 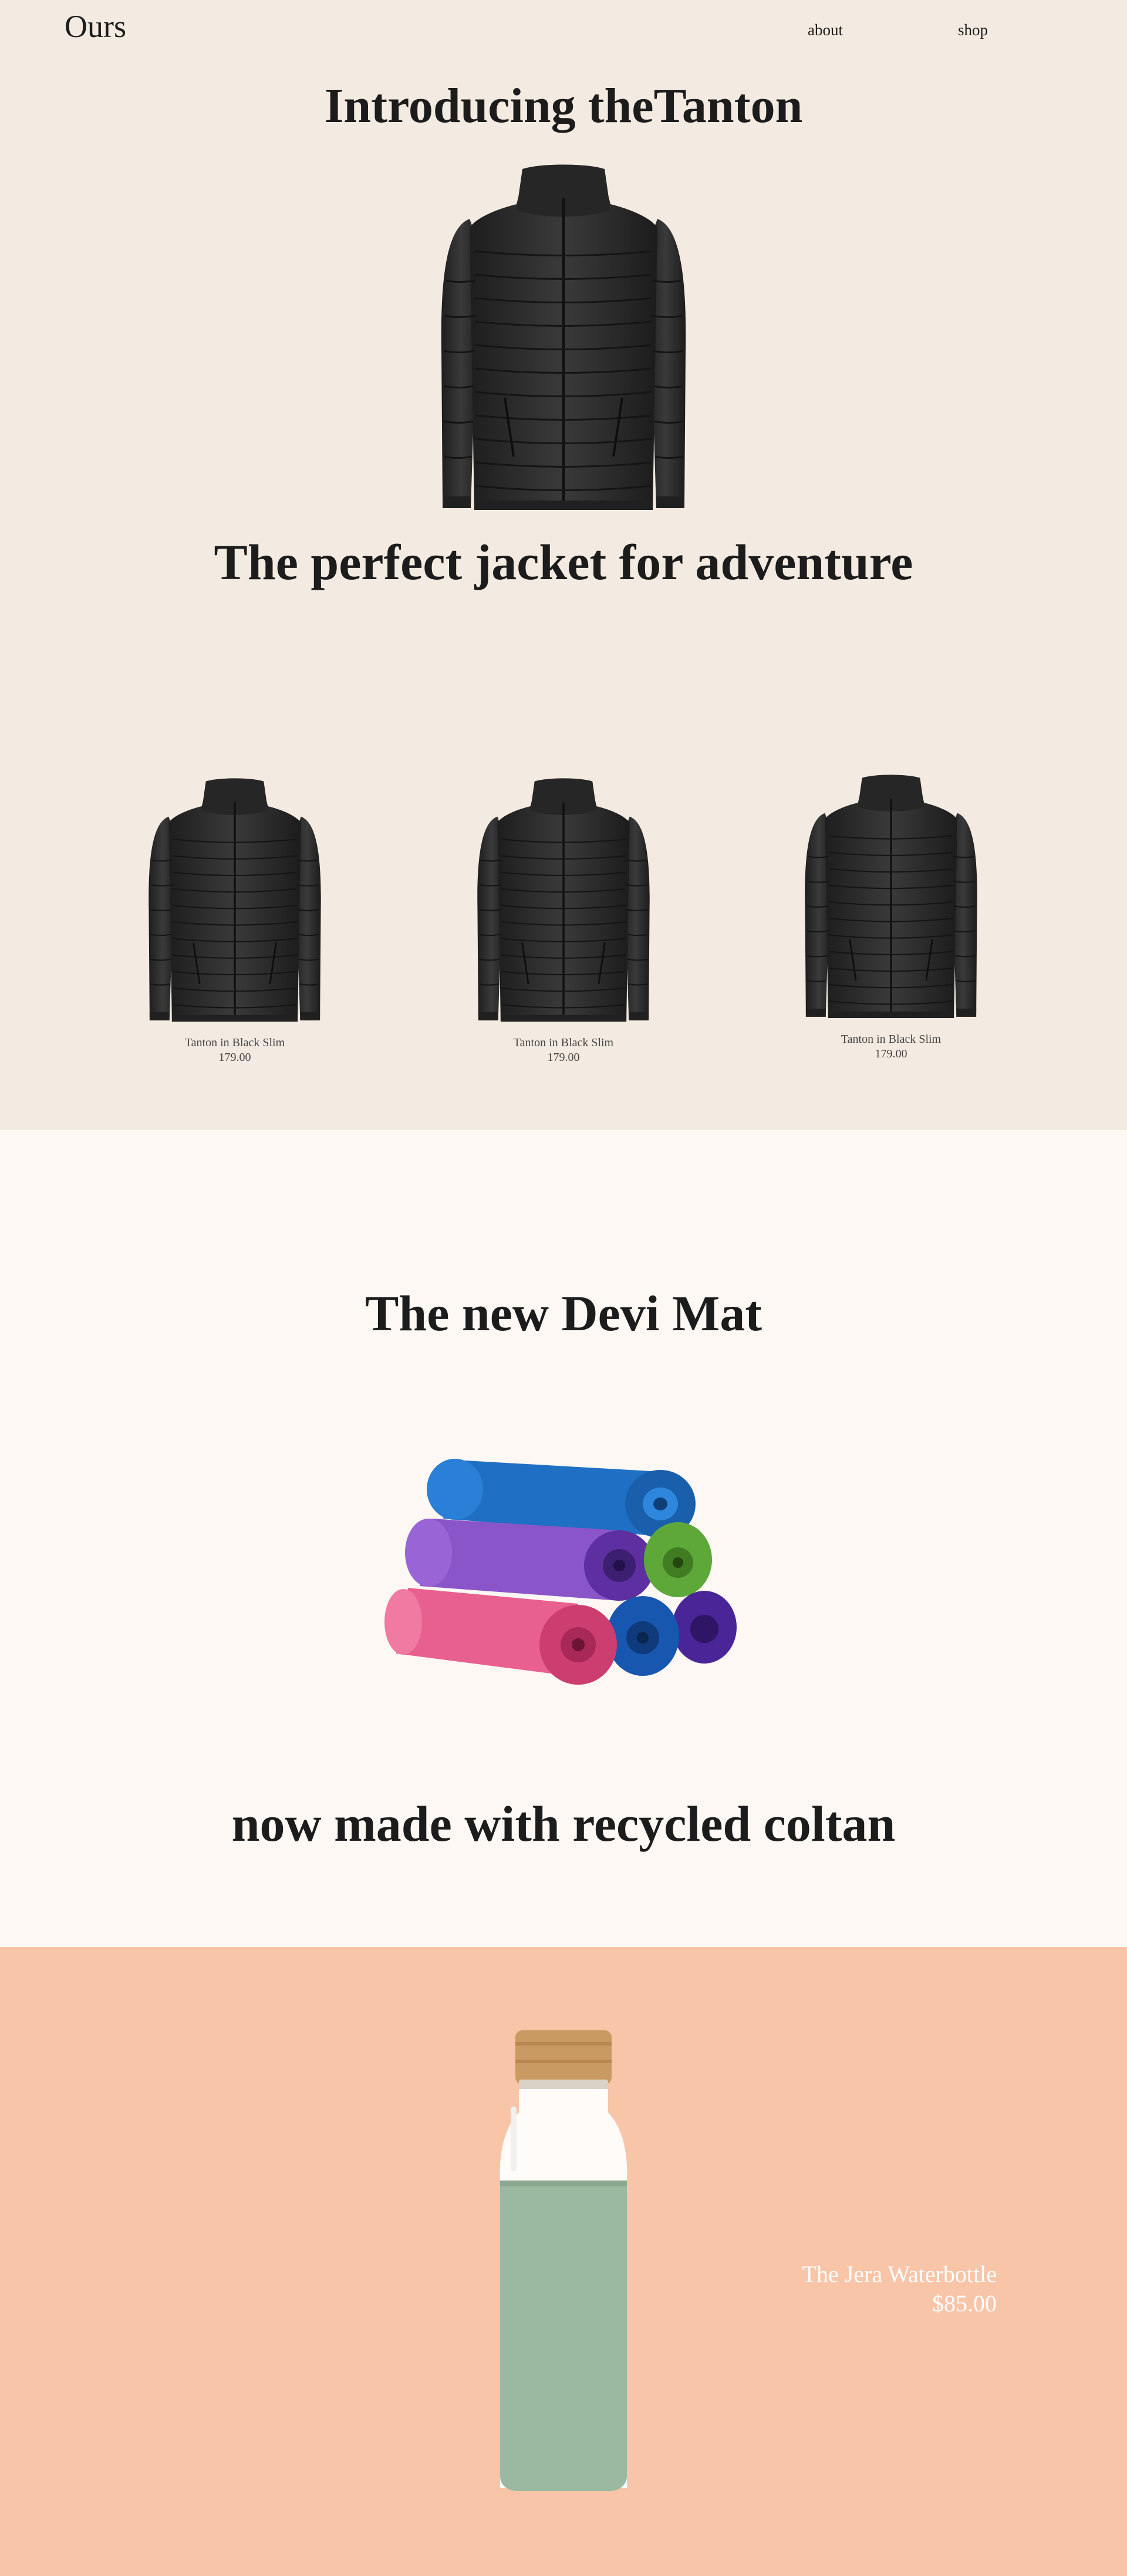 I want to click on hero-tagline: The perfect jacket for adventure, so click(x=563, y=562).